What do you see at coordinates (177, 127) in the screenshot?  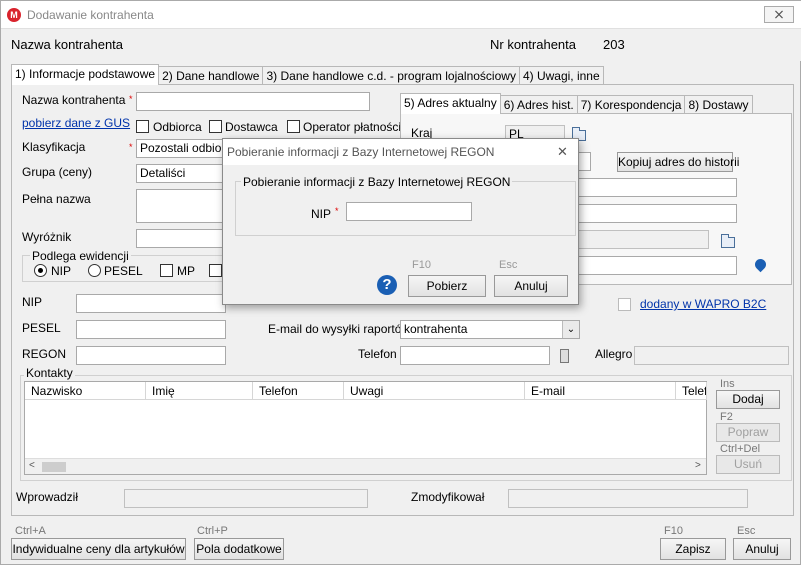 I see `odbiorca-label: Odbiorca` at bounding box center [177, 127].